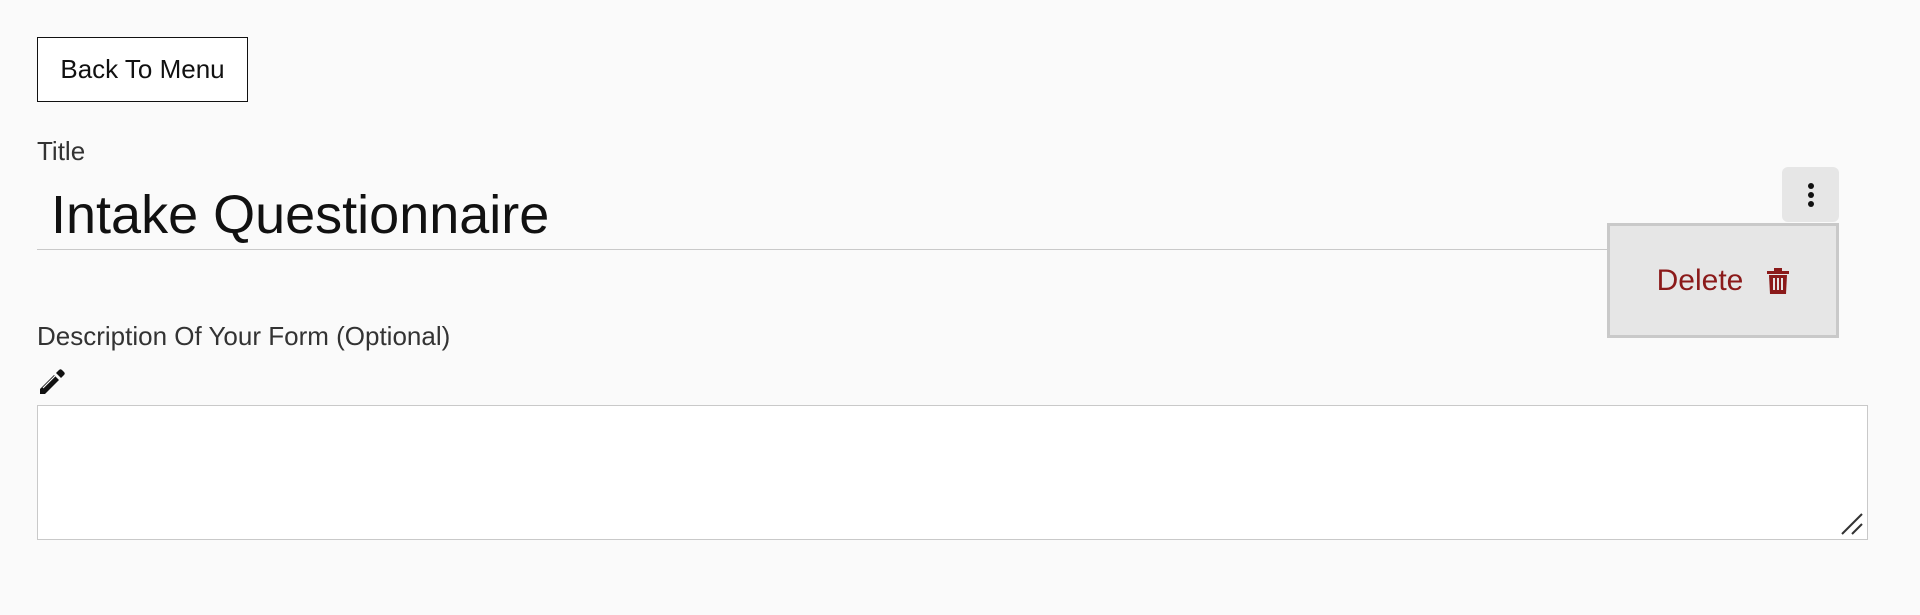 The width and height of the screenshot is (1920, 615). I want to click on pencil-icon, so click(51, 382).